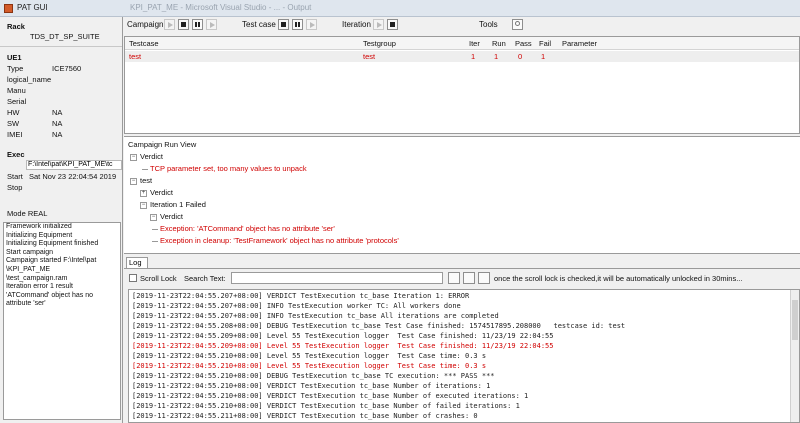  I want to click on col-parameter: Parameter, so click(579, 43).